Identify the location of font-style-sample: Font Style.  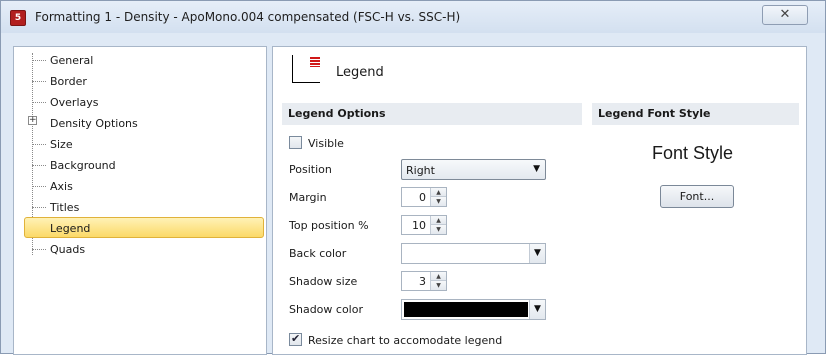
(693, 153).